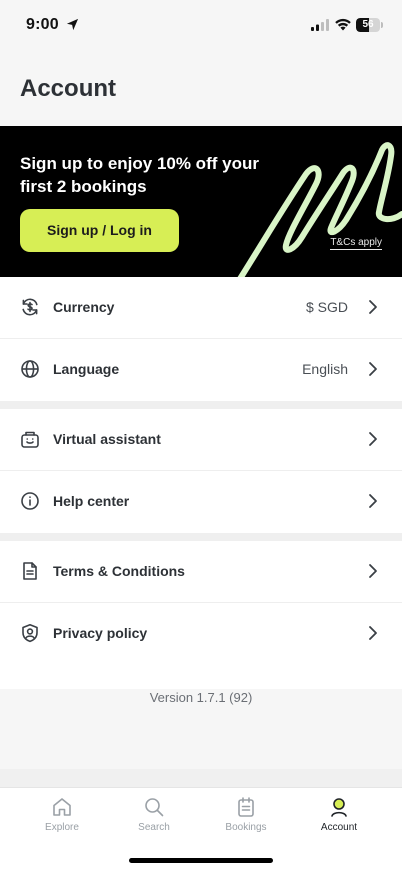 The width and height of the screenshot is (402, 874). Describe the element at coordinates (42, 24) in the screenshot. I see `status-time: 9:00` at that location.